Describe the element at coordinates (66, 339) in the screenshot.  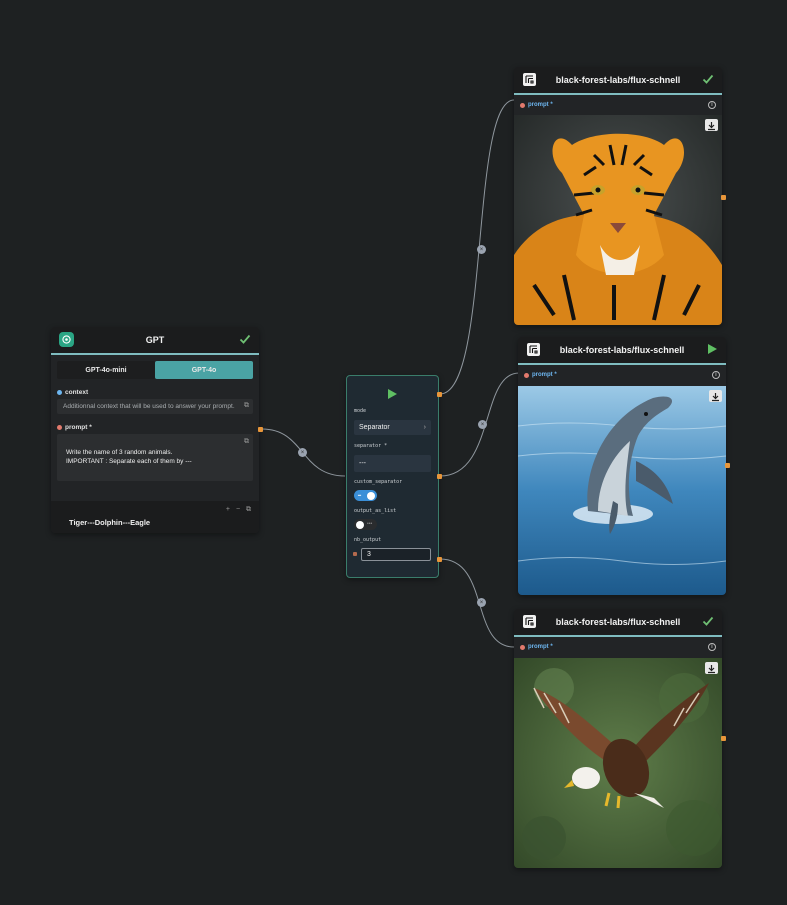
I see `gpt-logo-icon` at that location.